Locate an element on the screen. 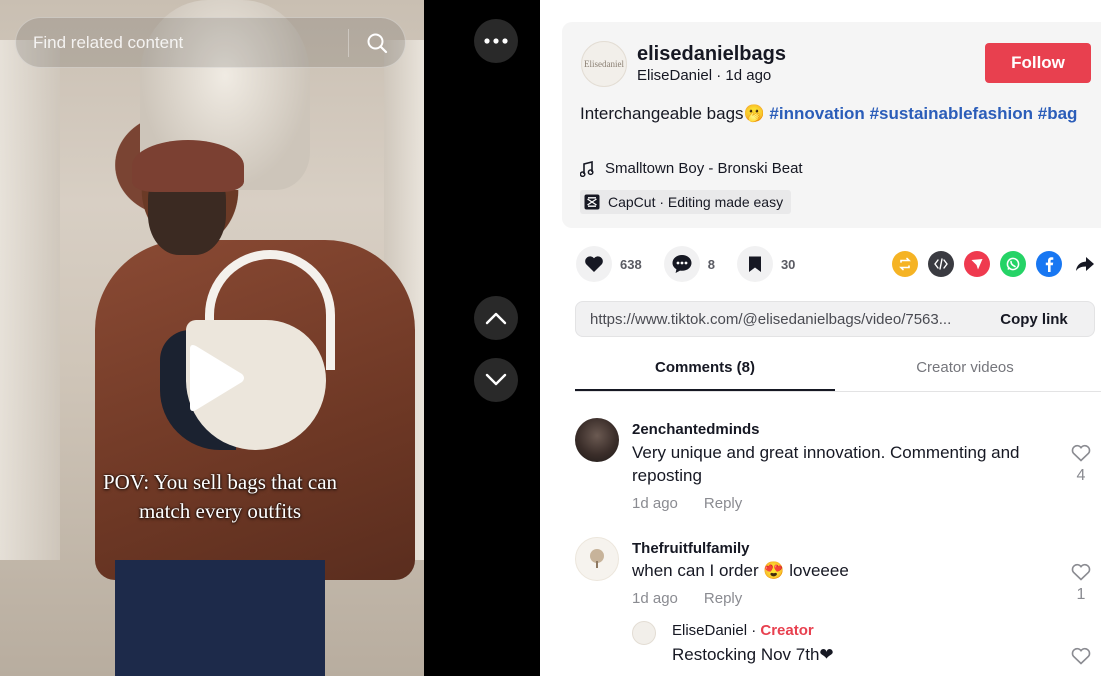 The width and height of the screenshot is (1101, 676). comment-like-count: 1 is located at coordinates (1081, 594).